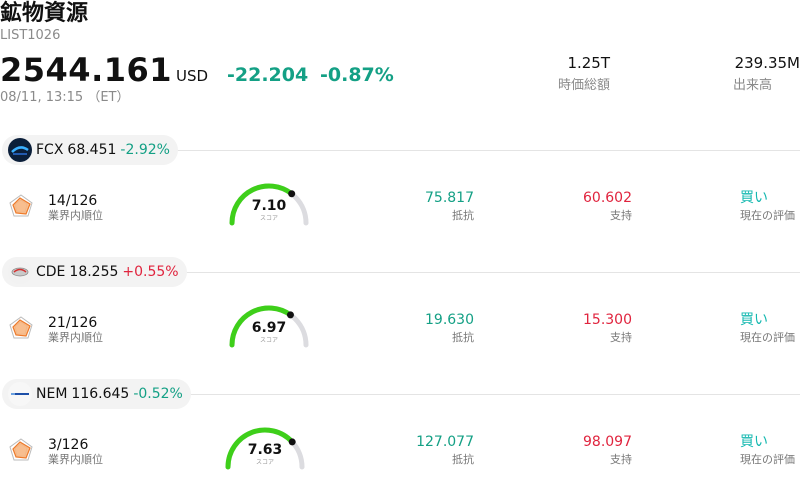  What do you see at coordinates (73, 323) in the screenshot?
I see `industry-rank: 21/126` at bounding box center [73, 323].